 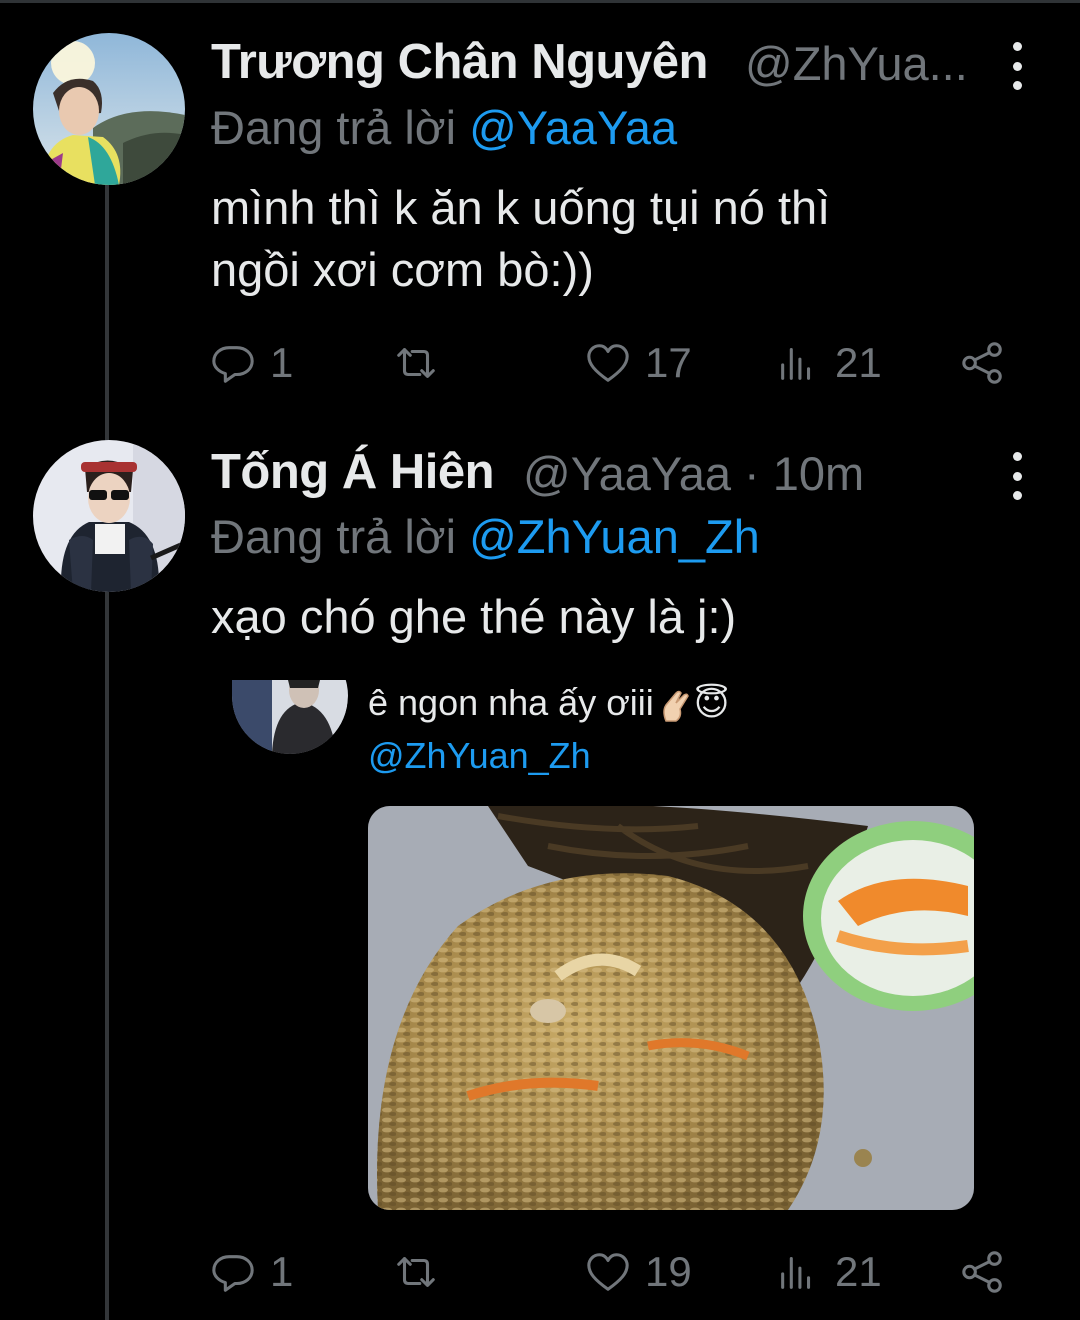 I want to click on quoted-avatar-photo, so click(x=290, y=717).